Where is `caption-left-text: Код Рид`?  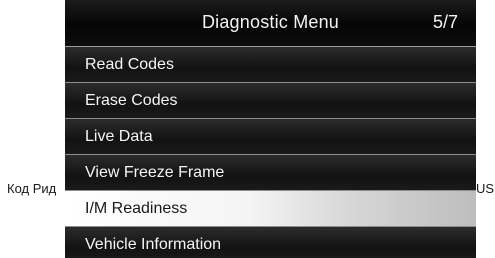
caption-left-text: Код Рид is located at coordinates (32, 188).